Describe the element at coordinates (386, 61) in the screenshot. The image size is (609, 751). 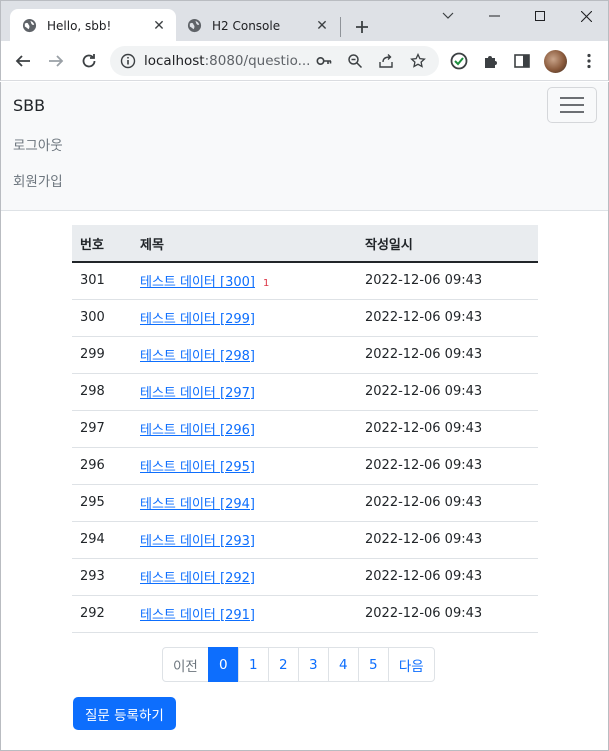
I see `share-icon` at that location.